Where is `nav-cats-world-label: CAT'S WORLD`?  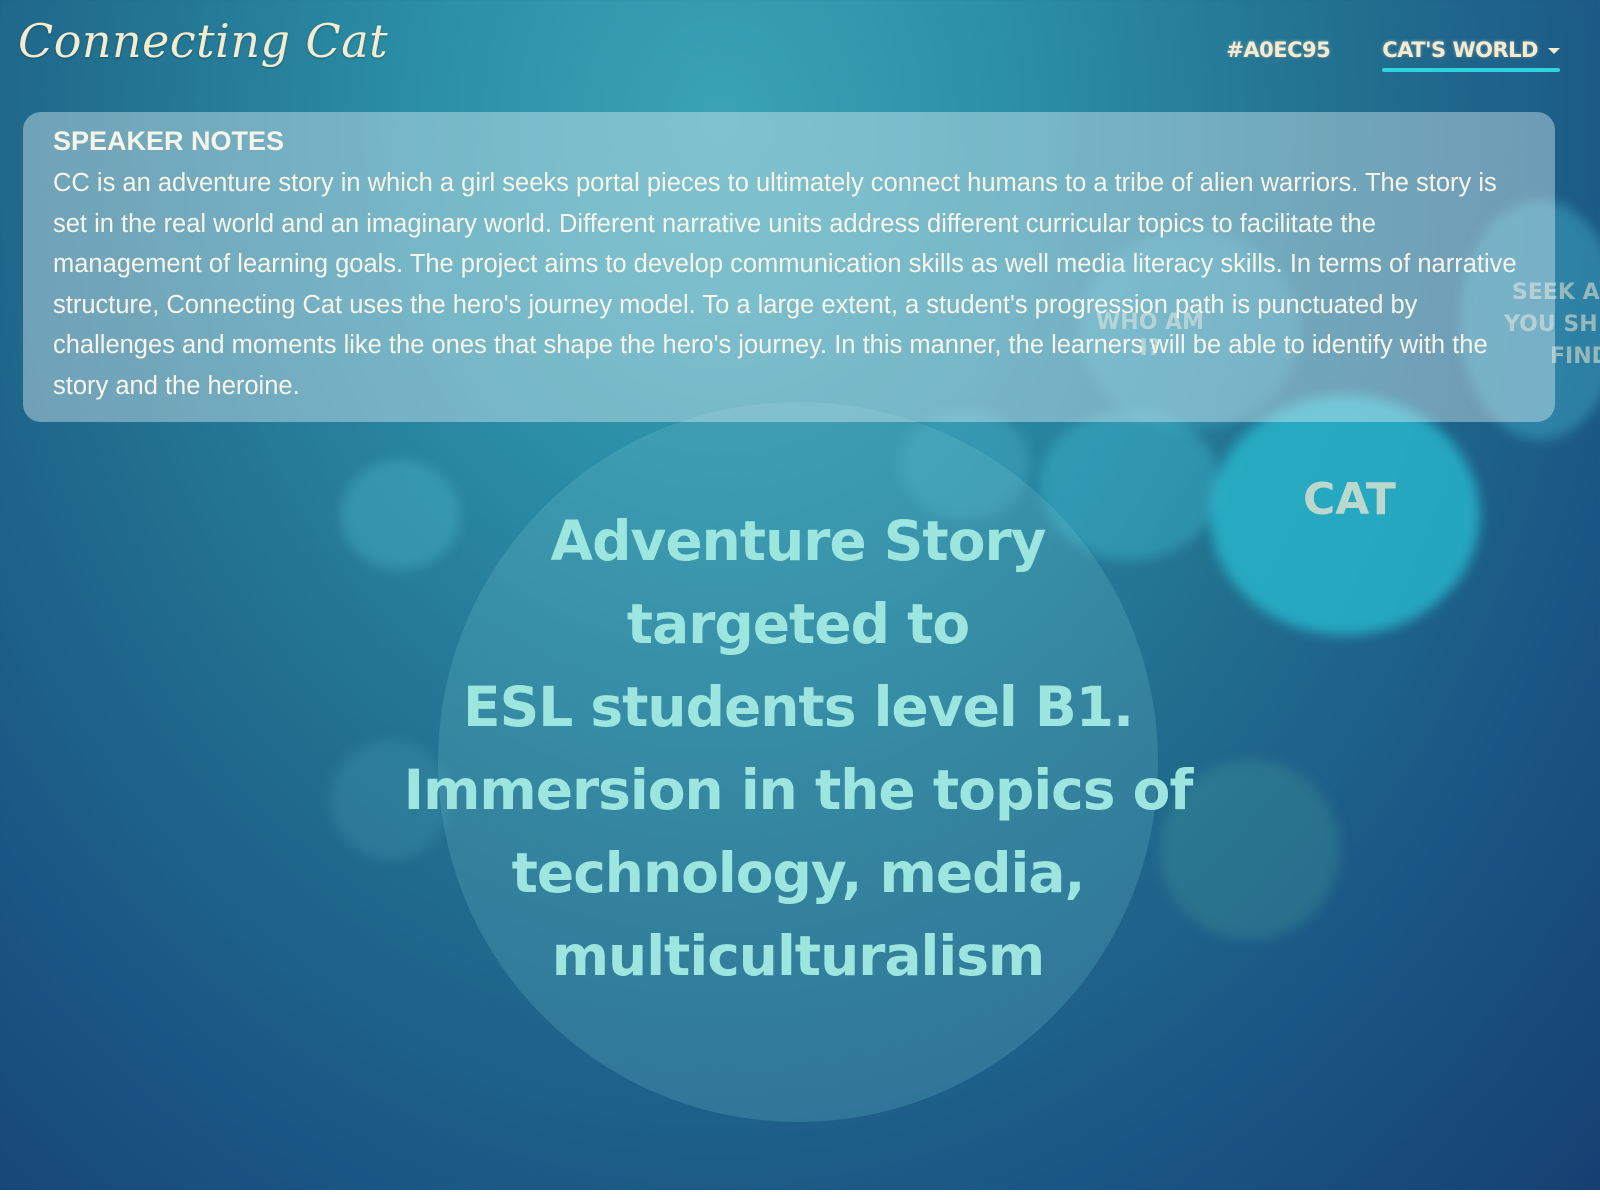 nav-cats-world-label: CAT'S WORLD is located at coordinates (1460, 50).